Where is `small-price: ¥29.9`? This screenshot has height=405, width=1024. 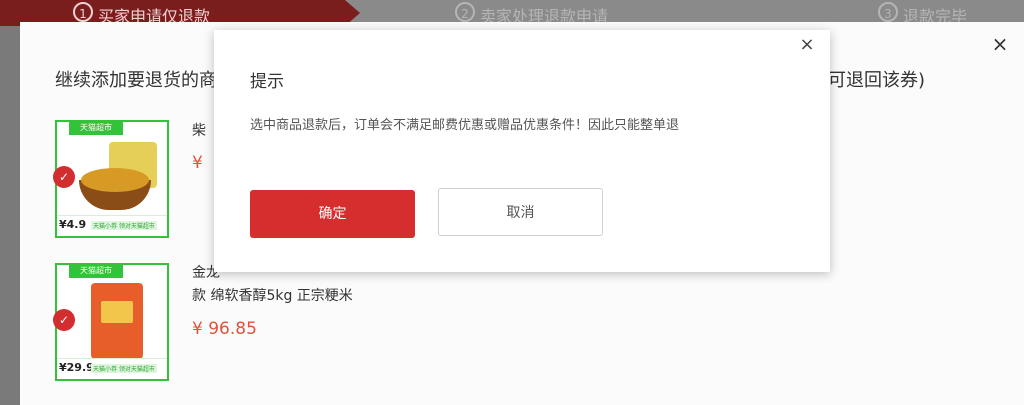
small-price: ¥29.9 is located at coordinates (76, 367).